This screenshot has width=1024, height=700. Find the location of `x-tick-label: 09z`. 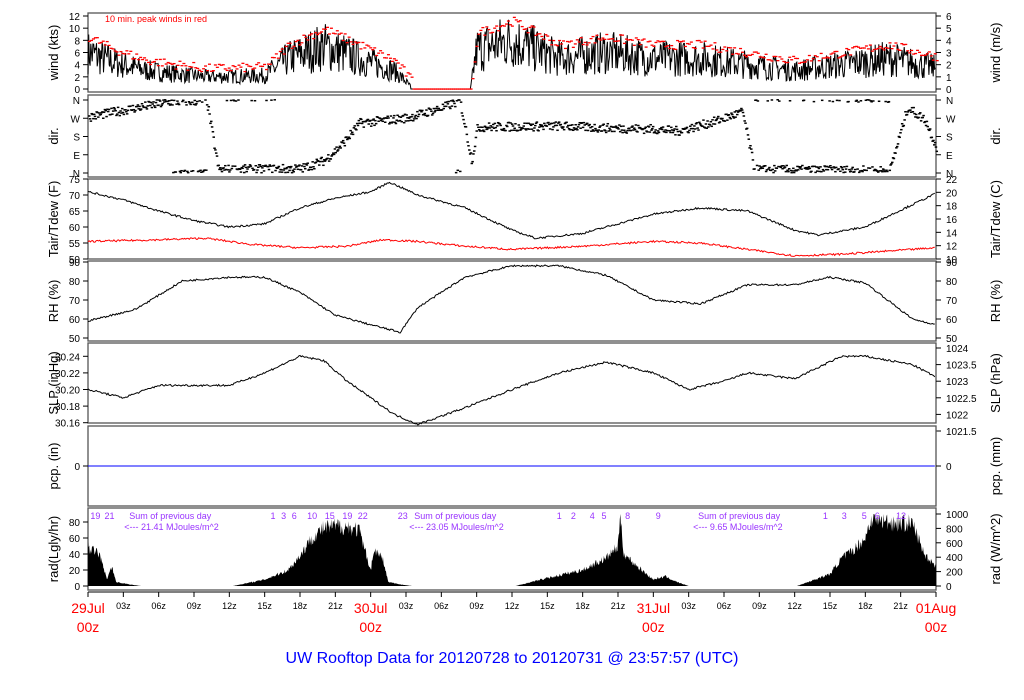

x-tick-label: 09z is located at coordinates (476, 606).